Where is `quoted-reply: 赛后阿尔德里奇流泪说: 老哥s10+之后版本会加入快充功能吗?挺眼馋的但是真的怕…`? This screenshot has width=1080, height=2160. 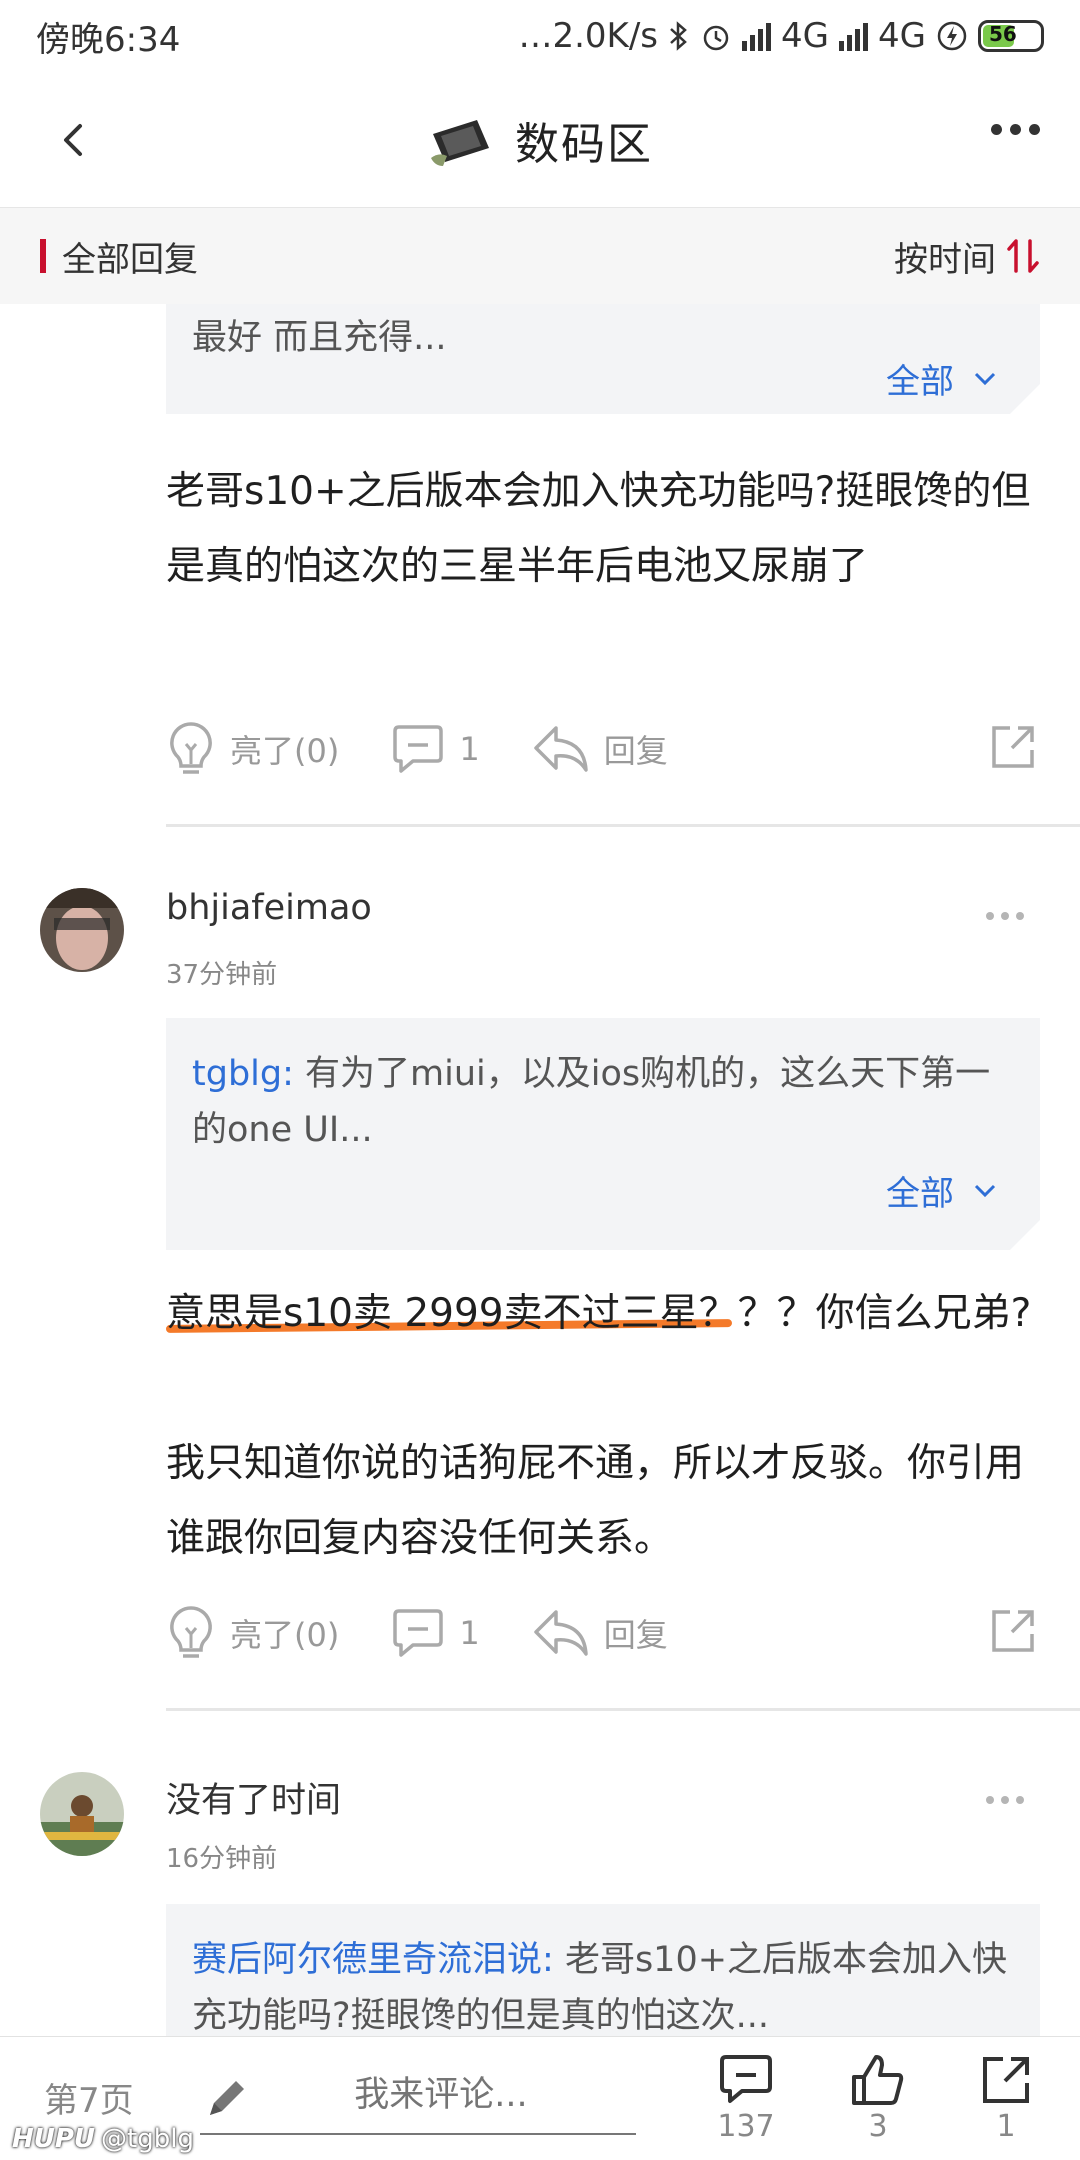
quoted-reply: 赛后阿尔德里奇流泪说: 老哥s10+之后版本会加入快充功能吗?挺眼馋的但是真的怕… is located at coordinates (603, 1970).